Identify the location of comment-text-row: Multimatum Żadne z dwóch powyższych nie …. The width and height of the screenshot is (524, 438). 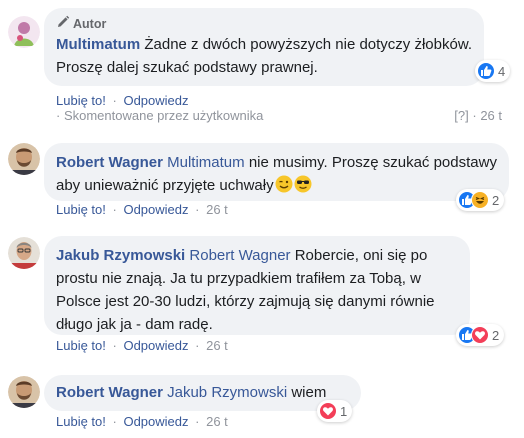
(264, 56).